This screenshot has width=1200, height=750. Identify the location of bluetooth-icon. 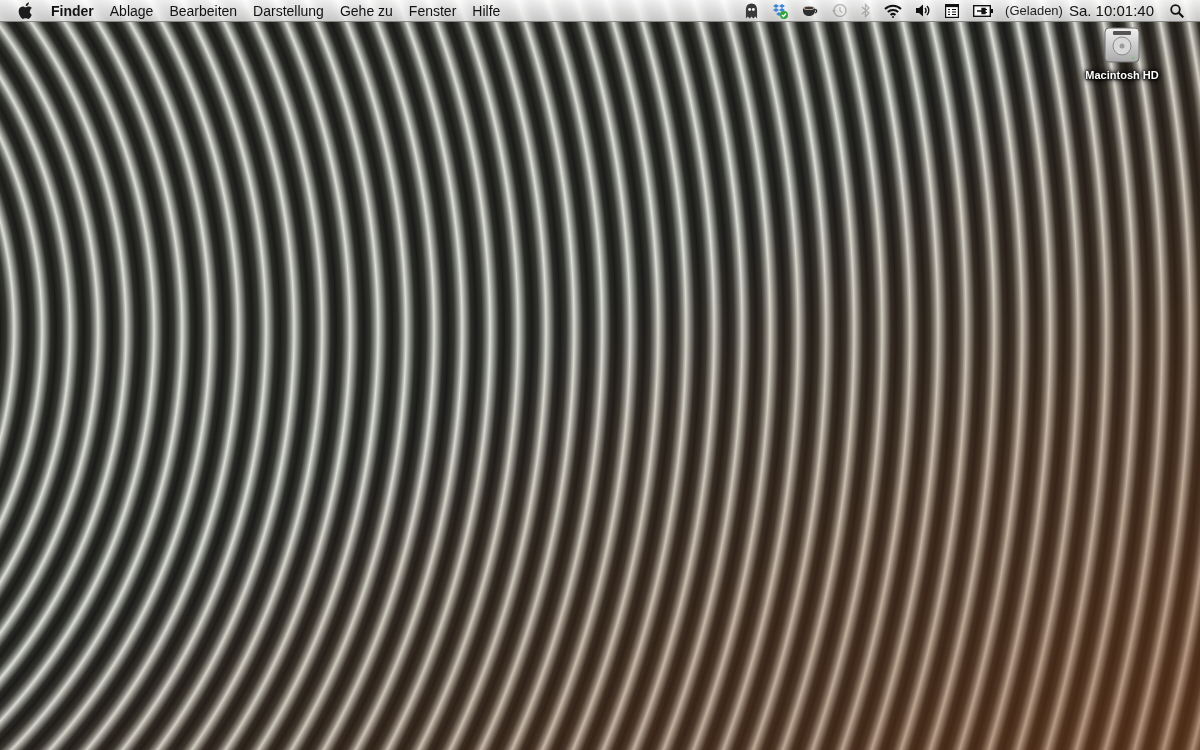
(866, 10).